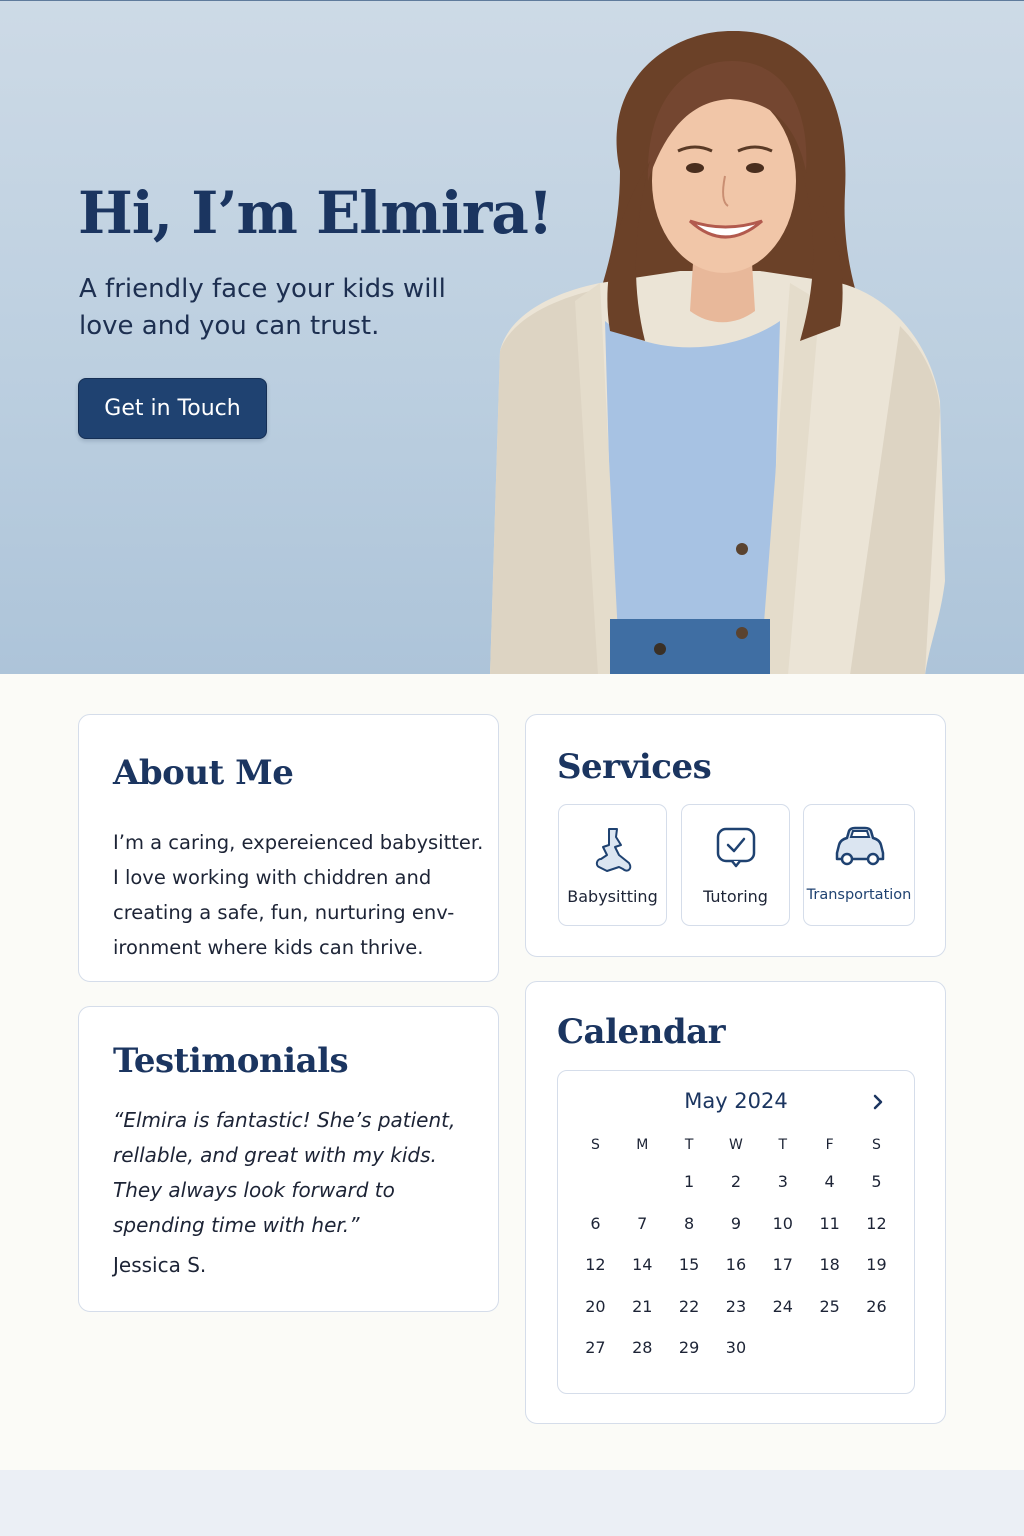 Image resolution: width=1024 pixels, height=1536 pixels. I want to click on calendar-day: 21, so click(642, 1306).